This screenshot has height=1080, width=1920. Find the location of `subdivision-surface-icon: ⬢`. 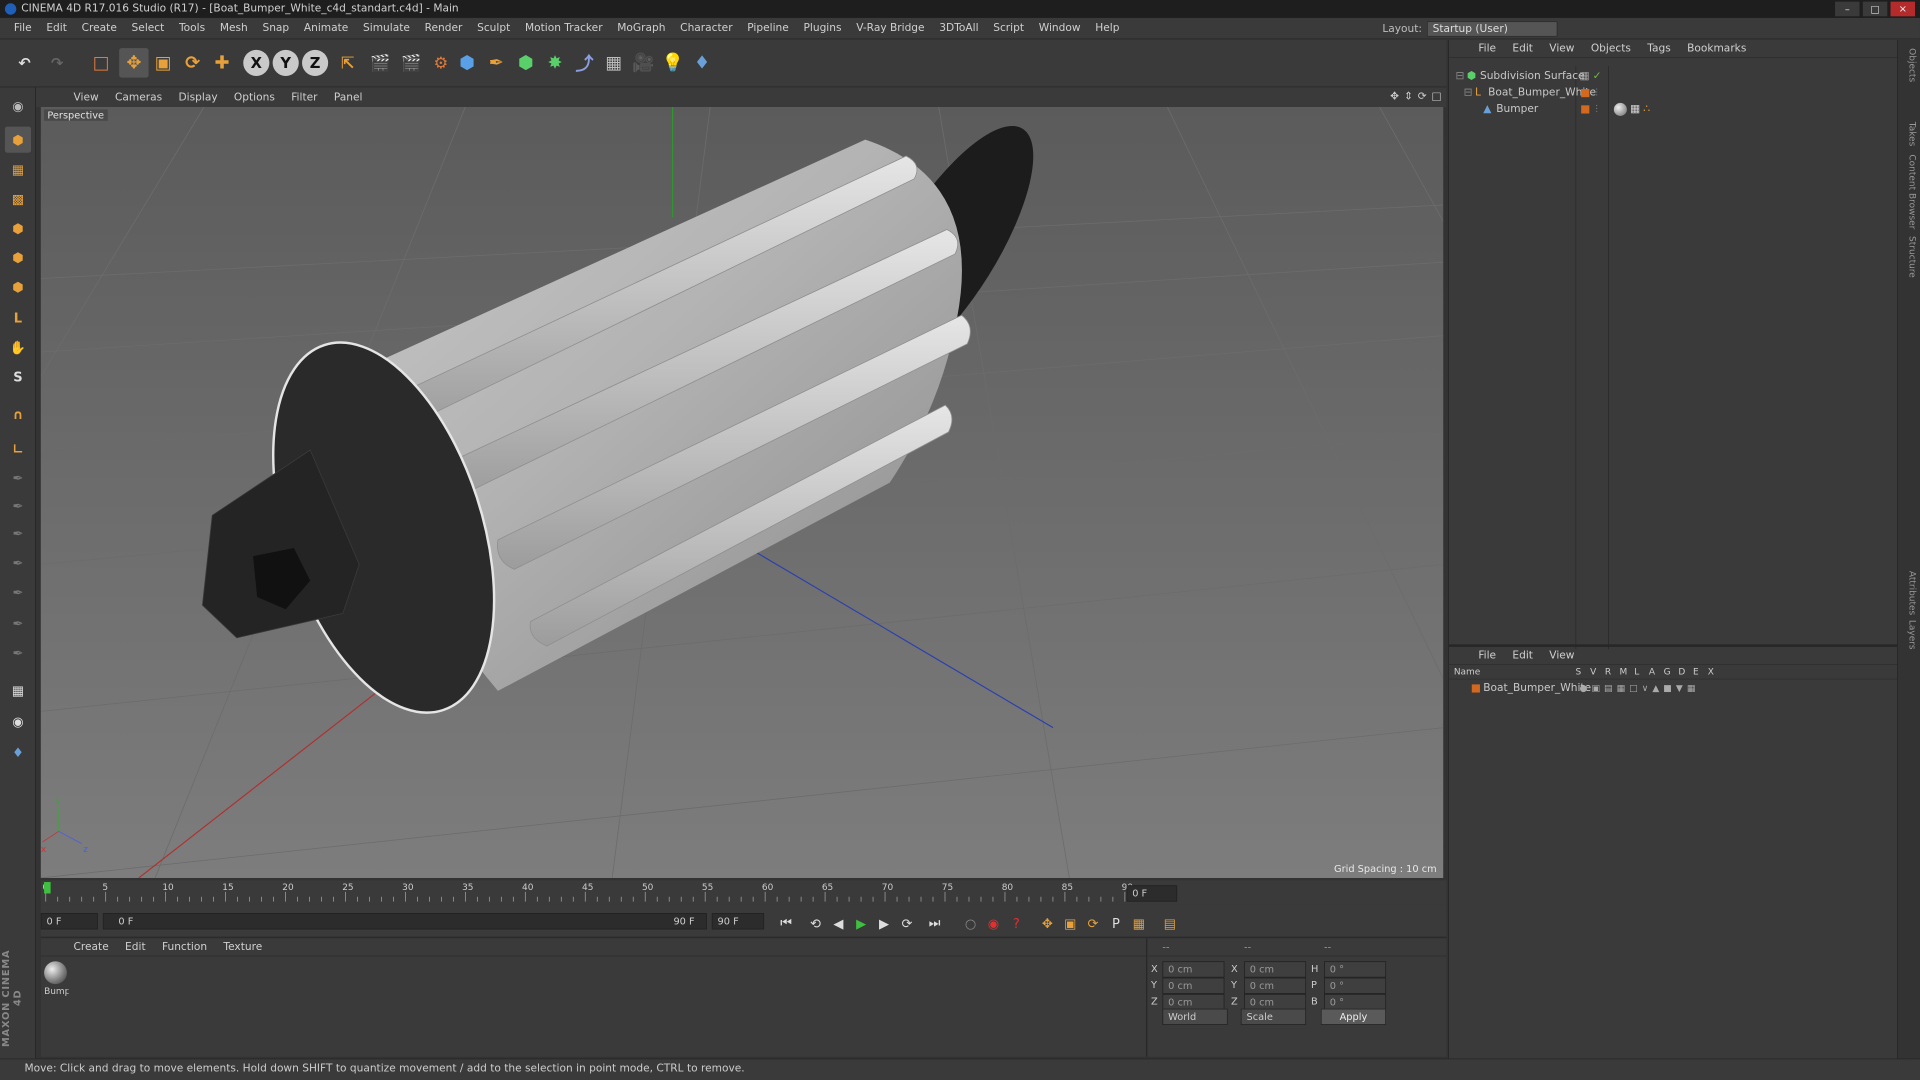

subdivision-surface-icon: ⬢ is located at coordinates (525, 62).